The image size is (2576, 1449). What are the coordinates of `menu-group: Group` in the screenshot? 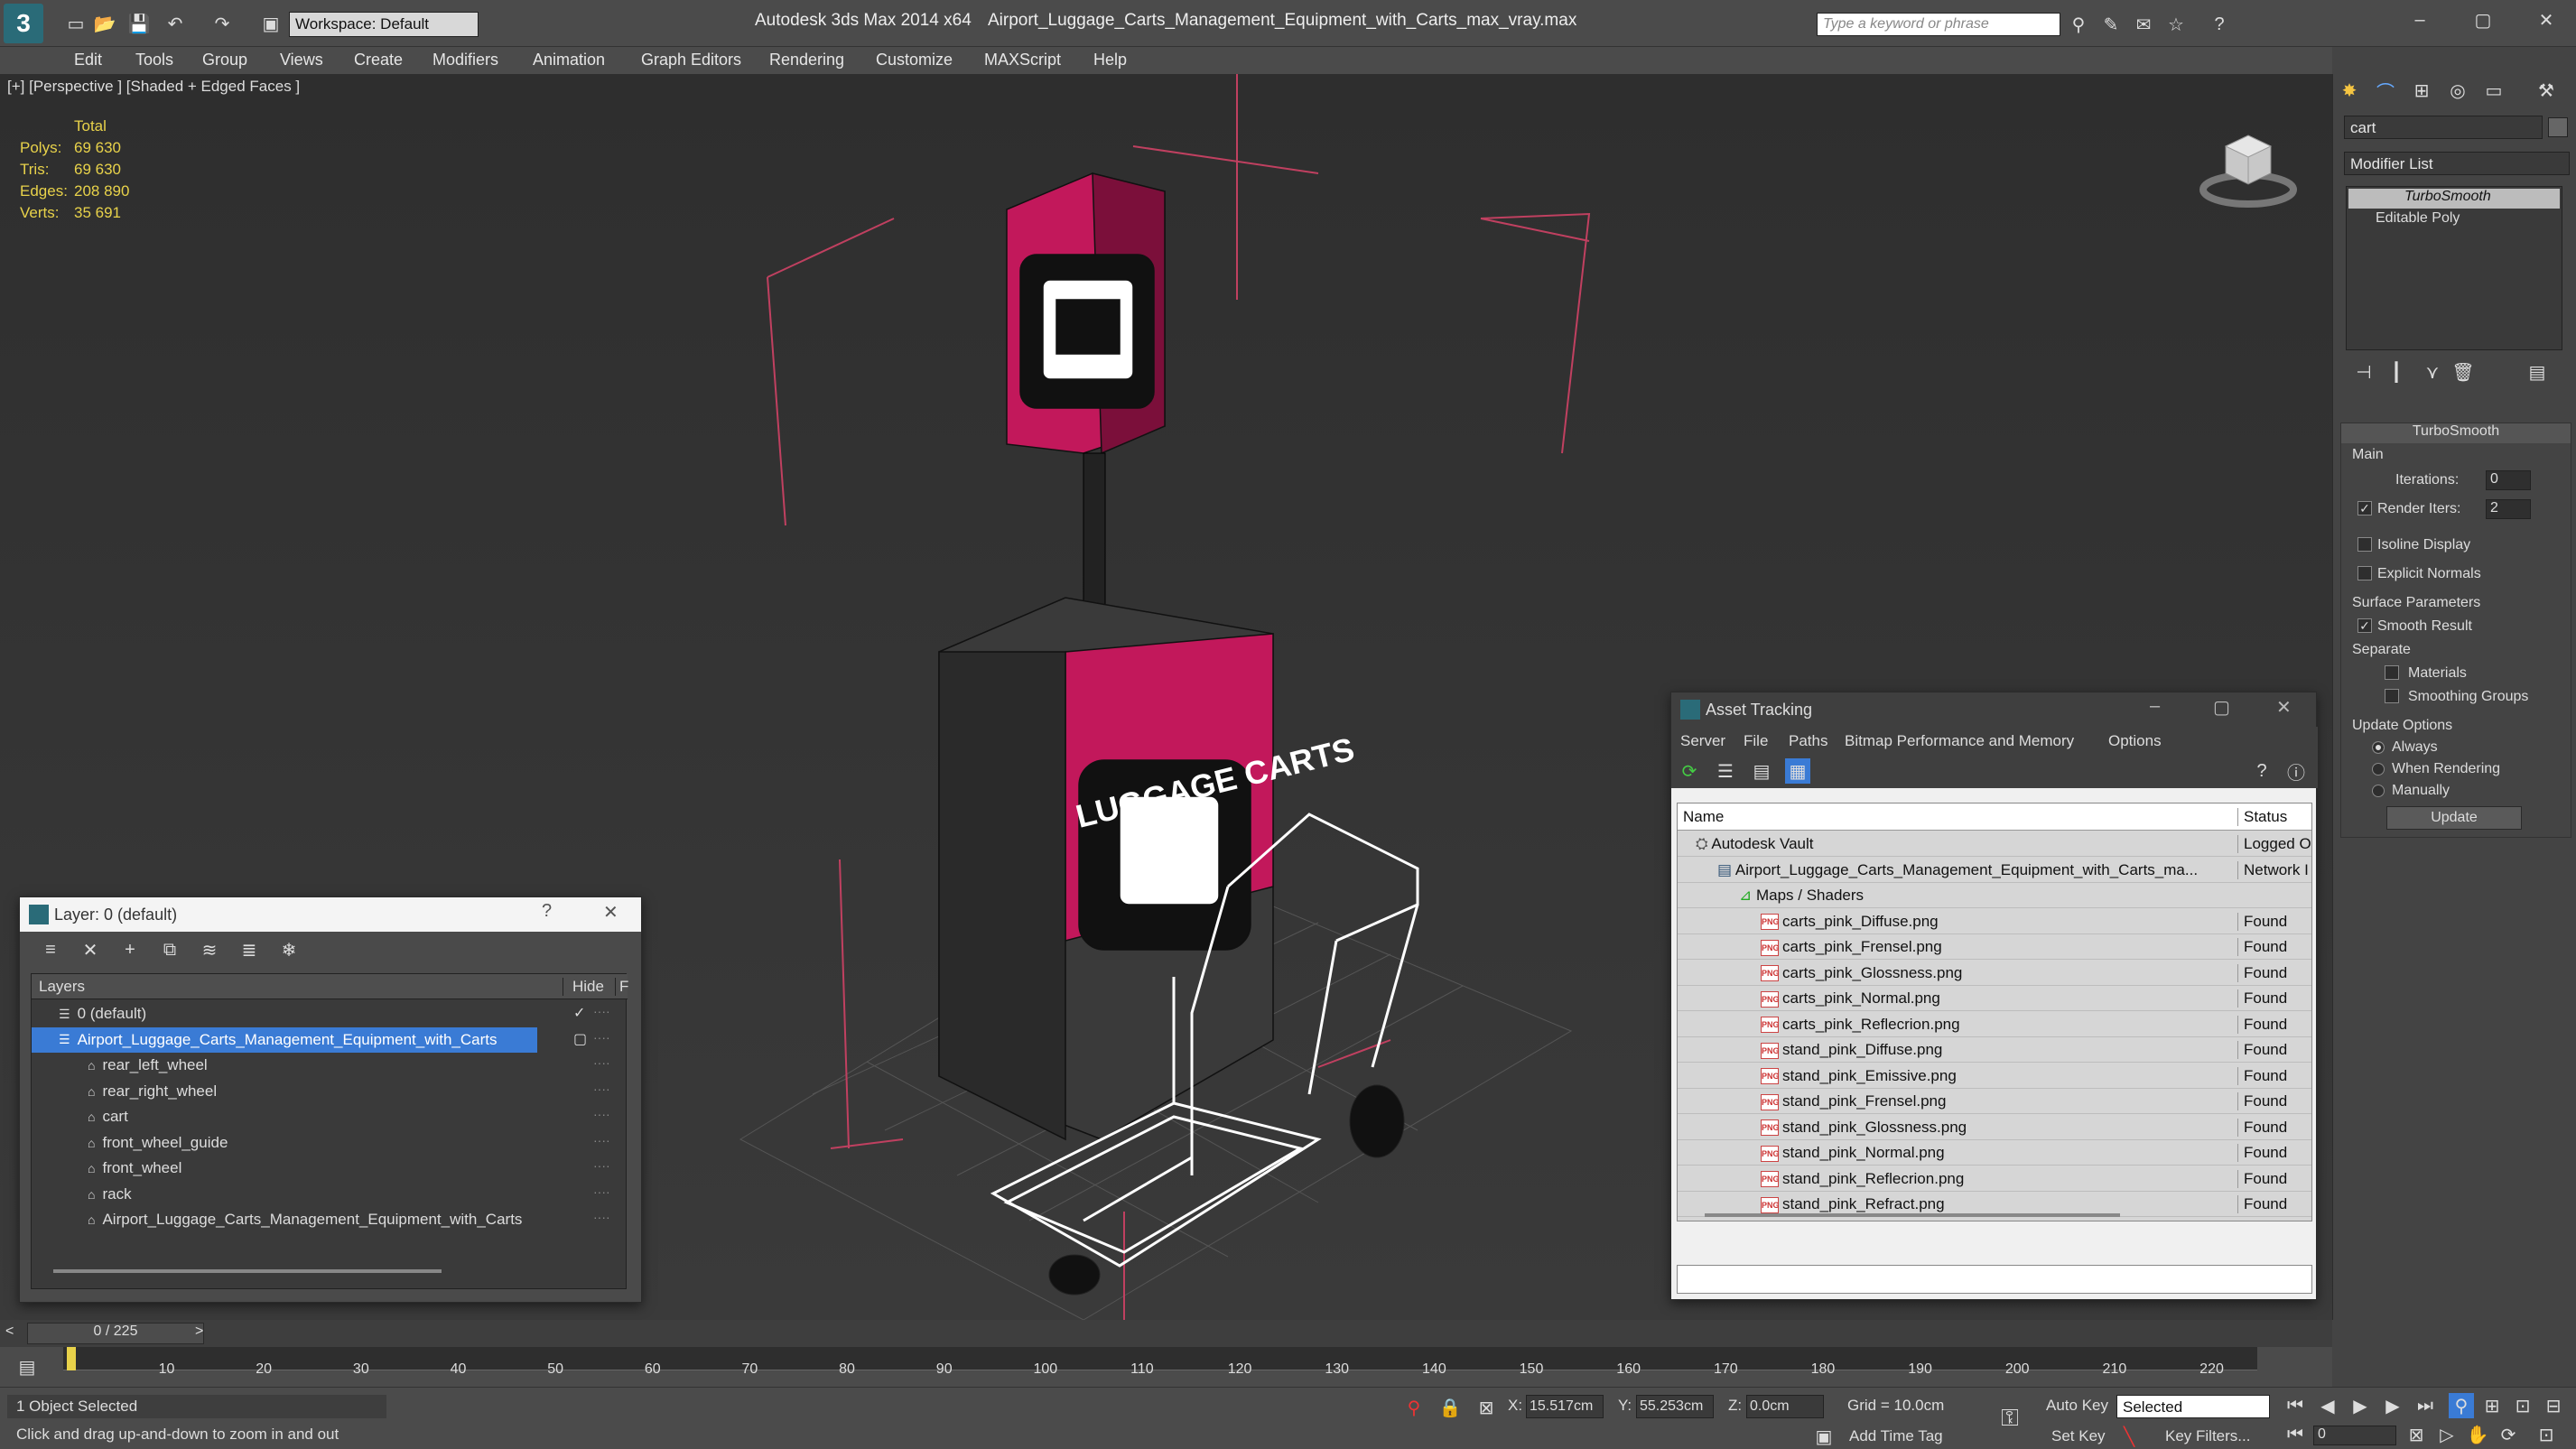 It's located at (224, 60).